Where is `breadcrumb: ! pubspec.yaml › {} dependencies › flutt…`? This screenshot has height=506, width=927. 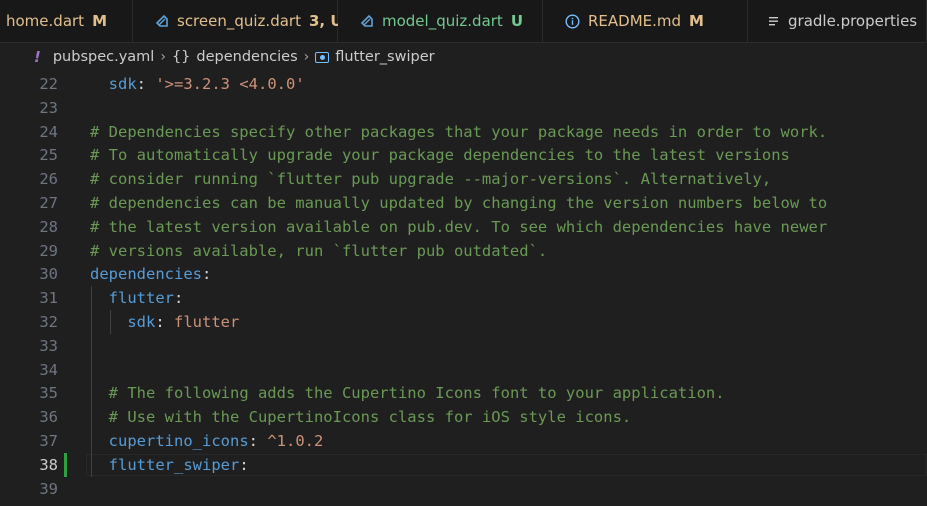
breadcrumb: ! pubspec.yaml › {} dependencies › flutt… is located at coordinates (463, 57).